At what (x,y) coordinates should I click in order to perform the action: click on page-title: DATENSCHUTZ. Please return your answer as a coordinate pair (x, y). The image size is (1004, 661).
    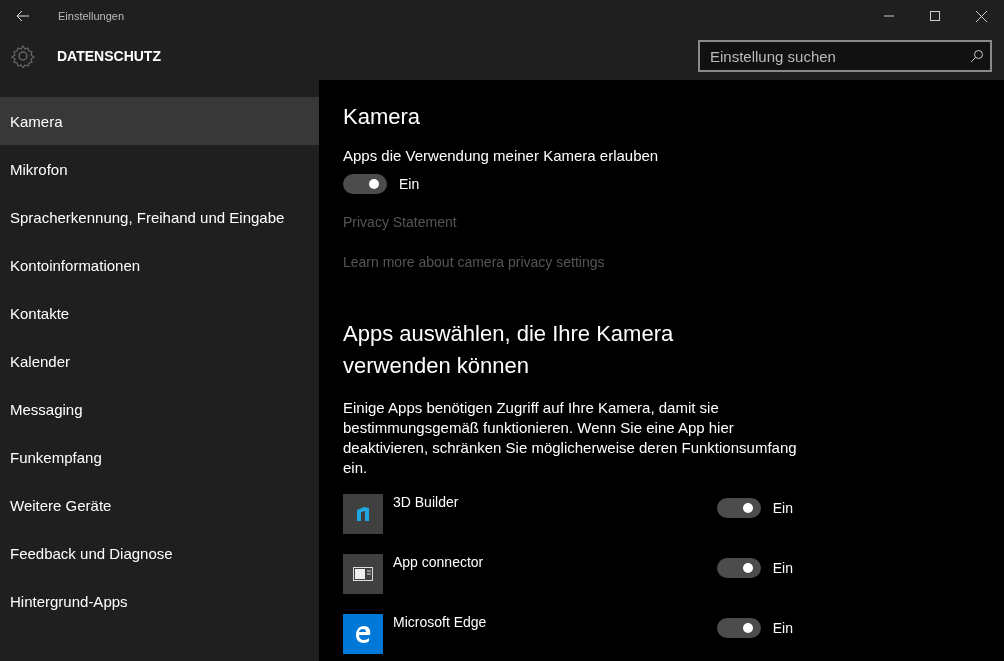
    Looking at the image, I should click on (109, 56).